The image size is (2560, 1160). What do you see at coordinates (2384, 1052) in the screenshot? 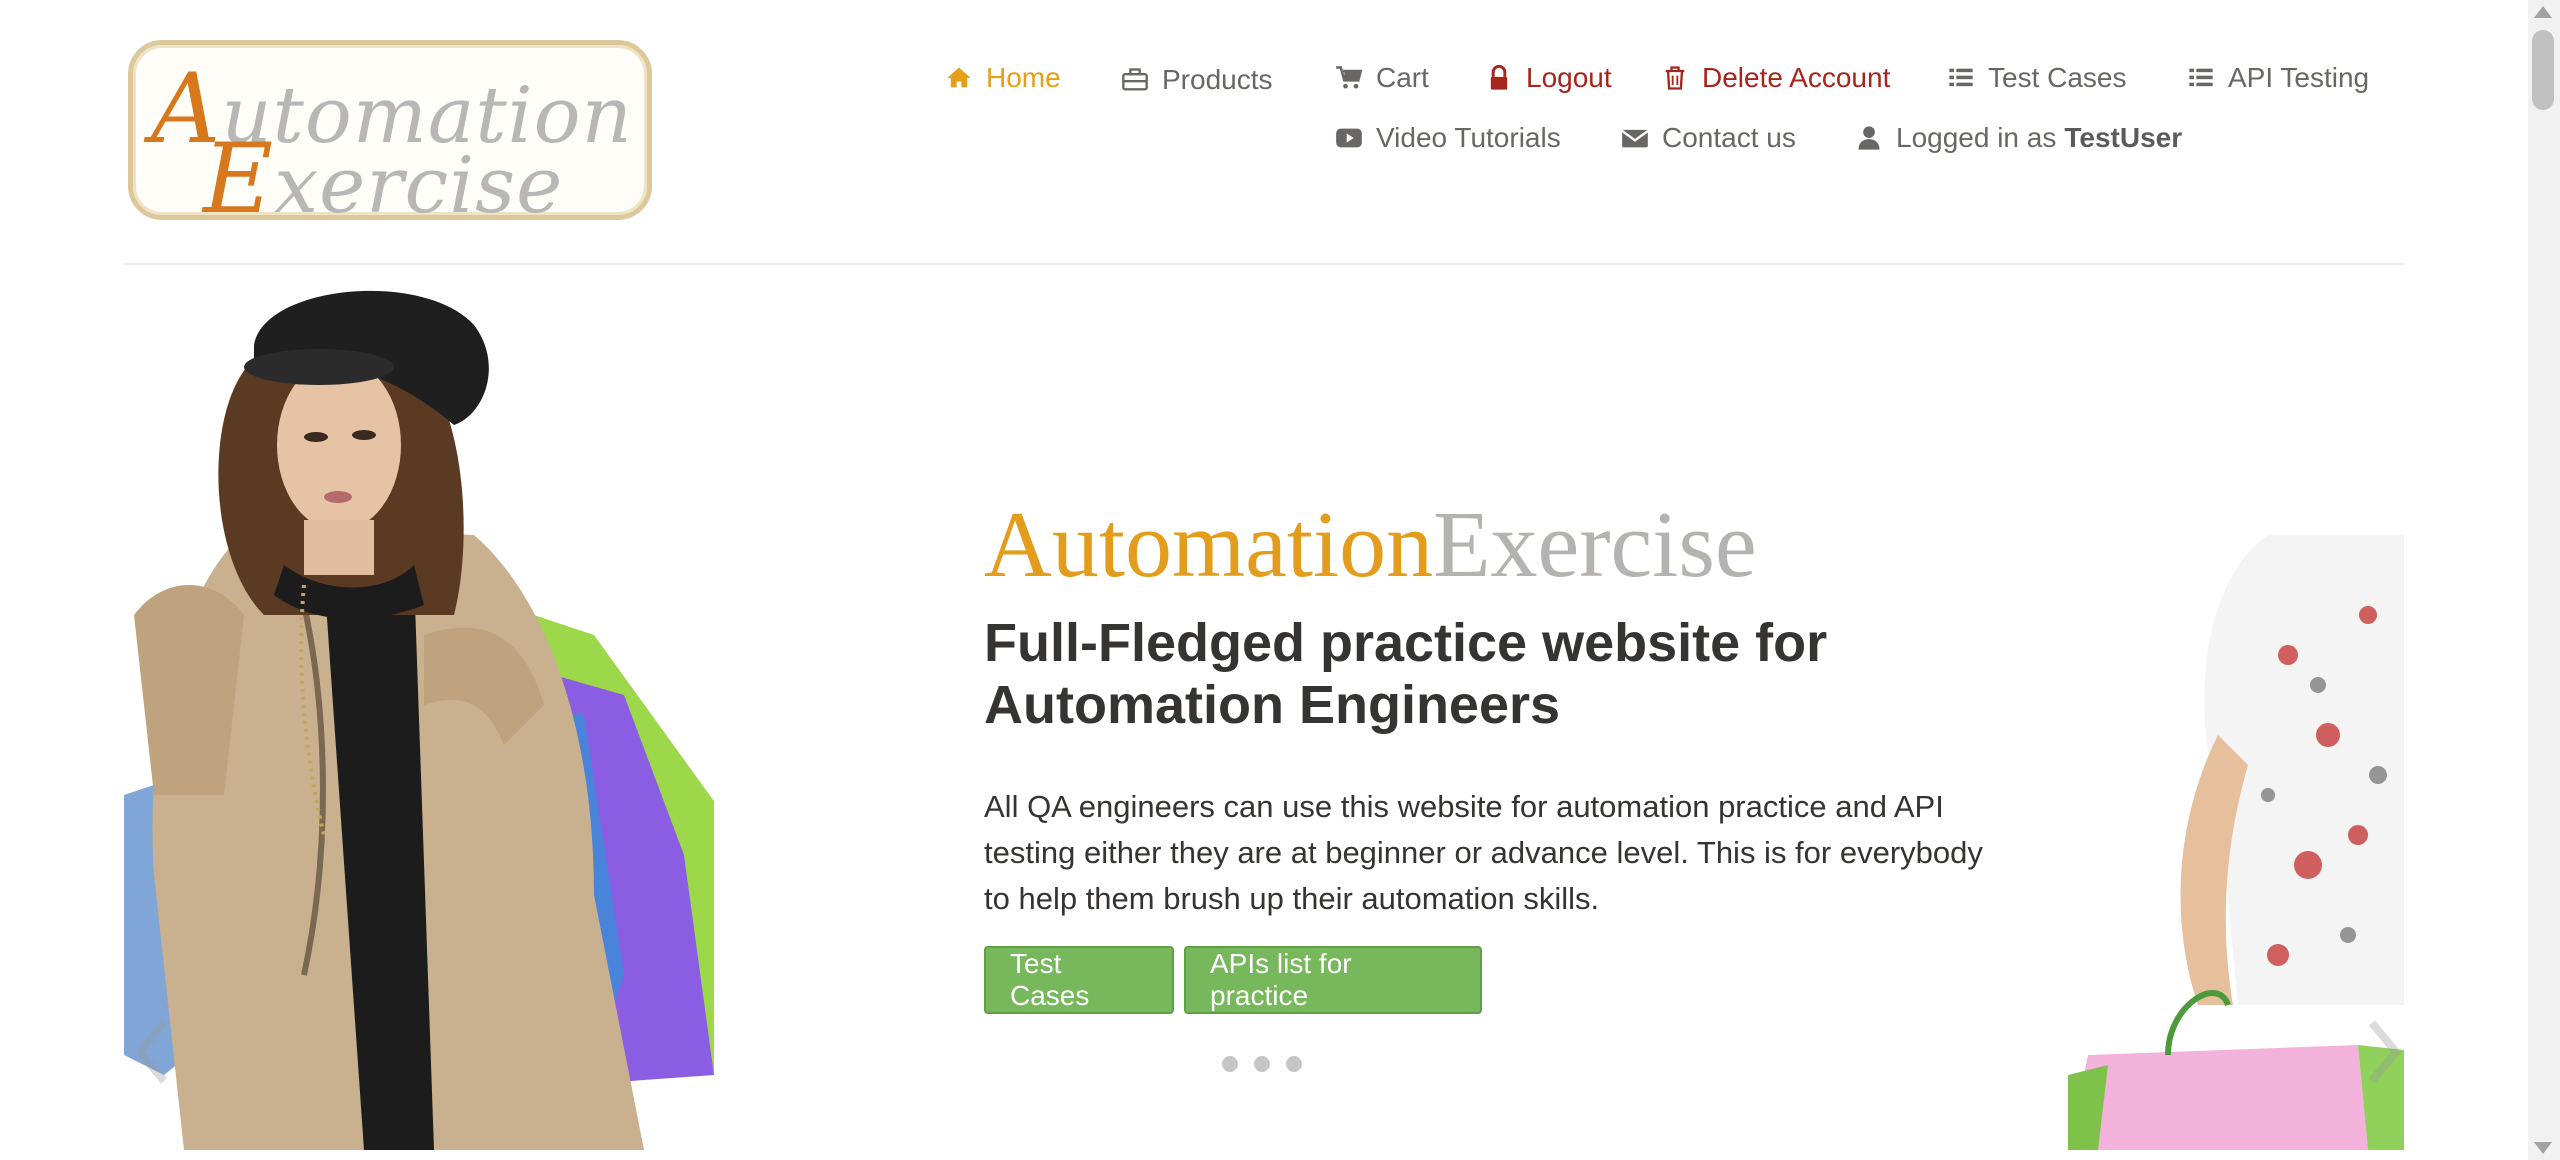
I see `carousel-next-arrow` at bounding box center [2384, 1052].